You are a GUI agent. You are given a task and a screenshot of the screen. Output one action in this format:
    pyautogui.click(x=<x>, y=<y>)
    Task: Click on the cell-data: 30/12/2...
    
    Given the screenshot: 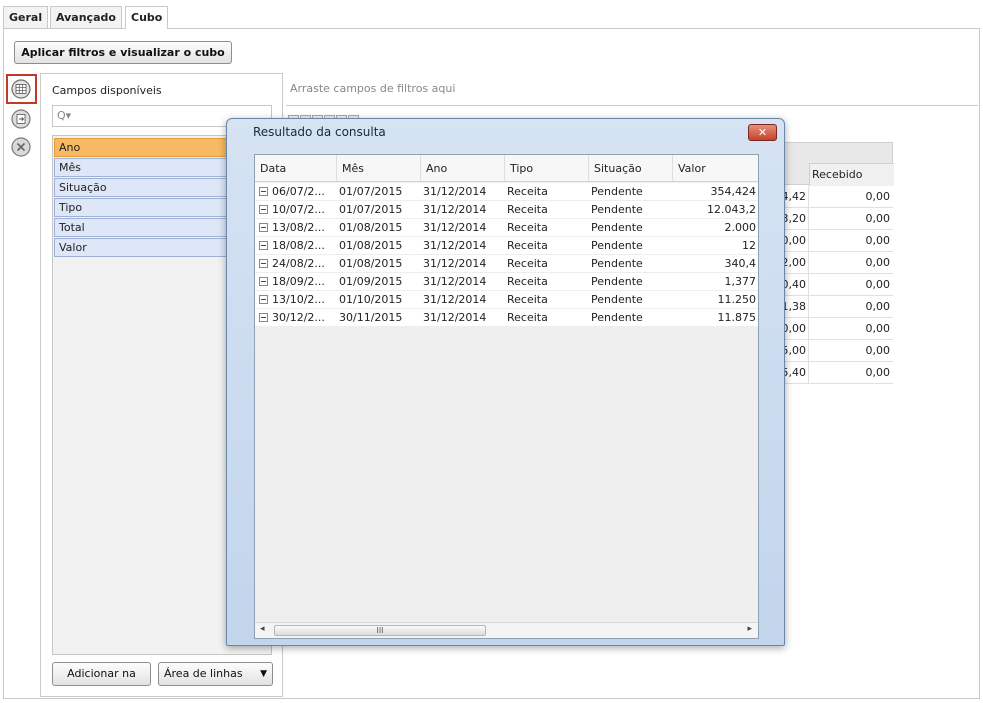 What is the action you would take?
    pyautogui.click(x=298, y=317)
    